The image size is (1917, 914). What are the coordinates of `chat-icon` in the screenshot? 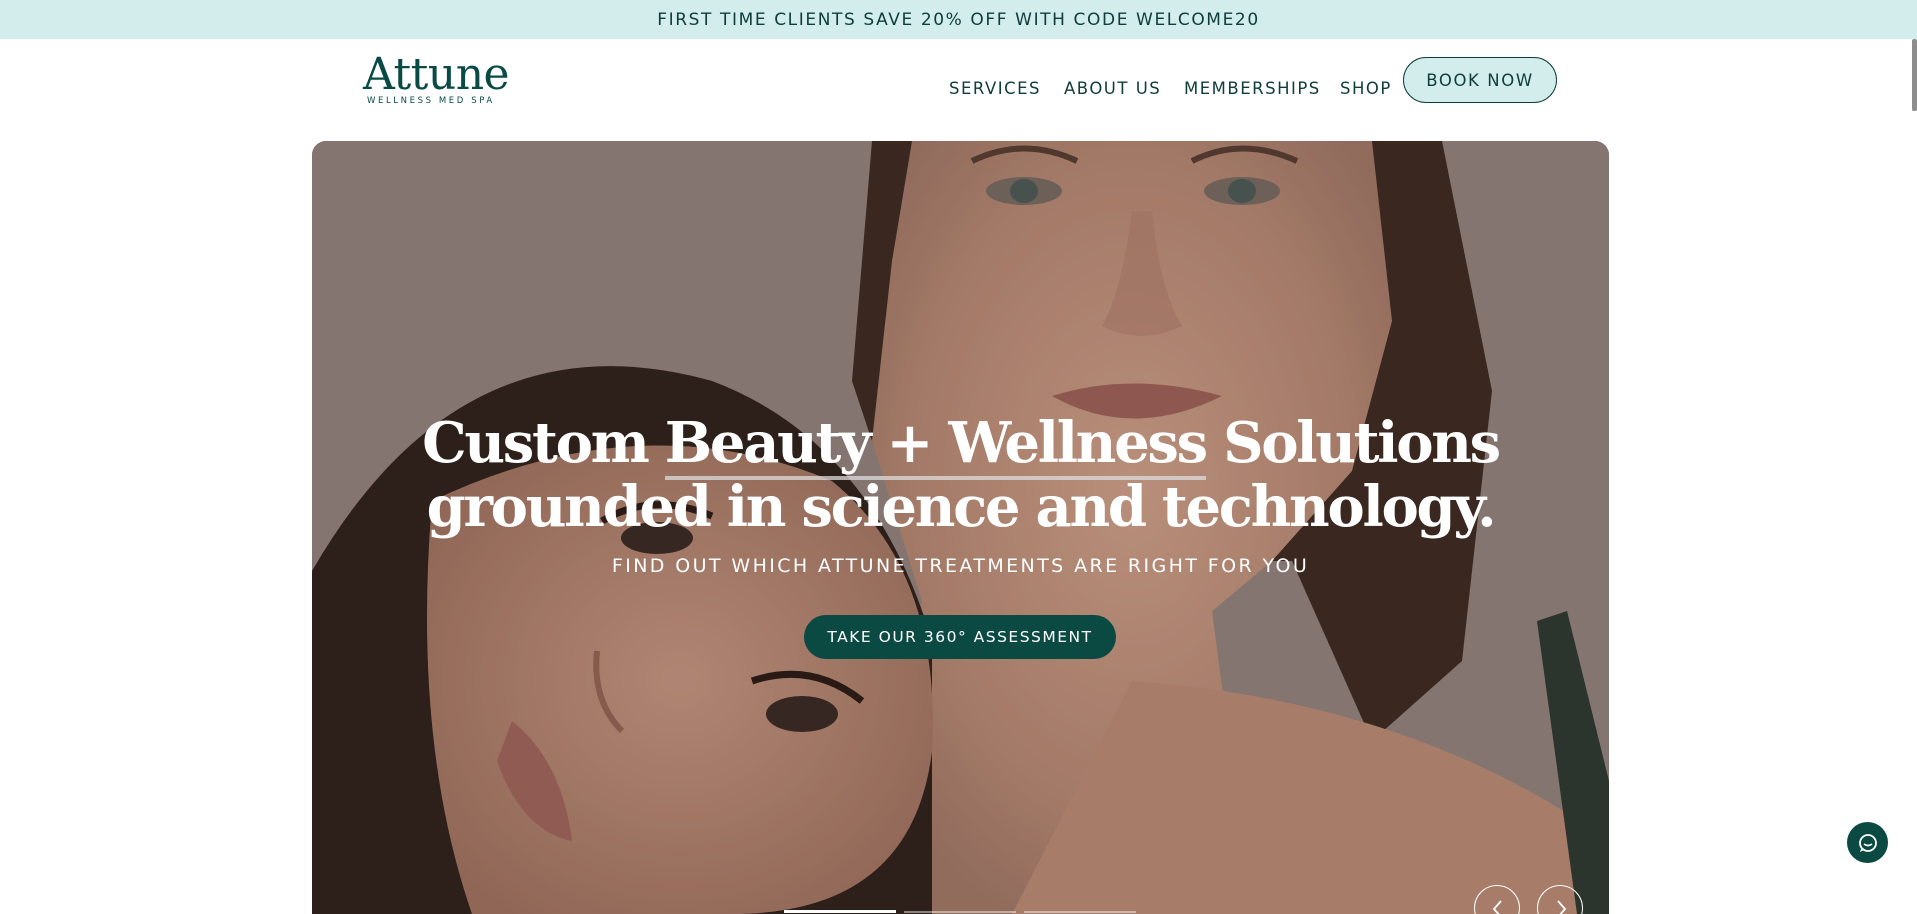 It's located at (1867, 842).